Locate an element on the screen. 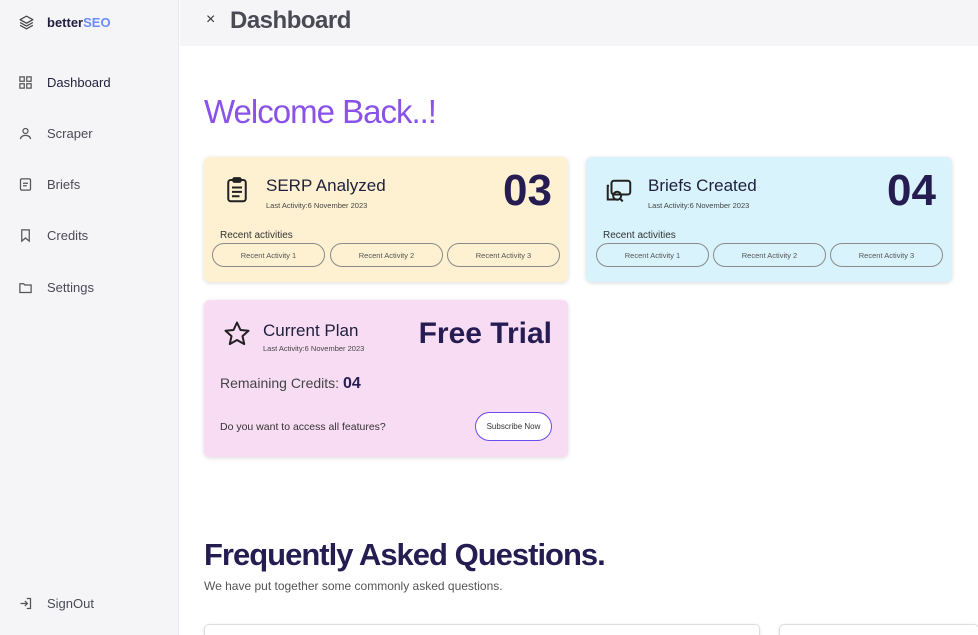 This screenshot has height=635, width=978. remaining-credits: Remaining Credits: 04 is located at coordinates (290, 384).